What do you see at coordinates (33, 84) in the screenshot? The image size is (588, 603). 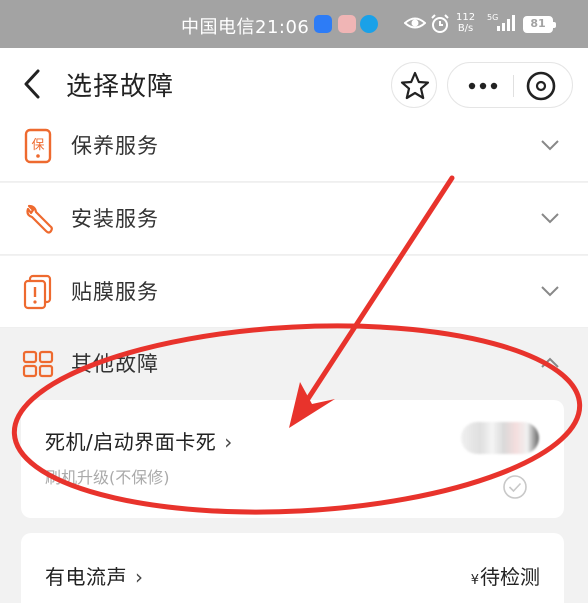 I see `back-arrow-icon` at bounding box center [33, 84].